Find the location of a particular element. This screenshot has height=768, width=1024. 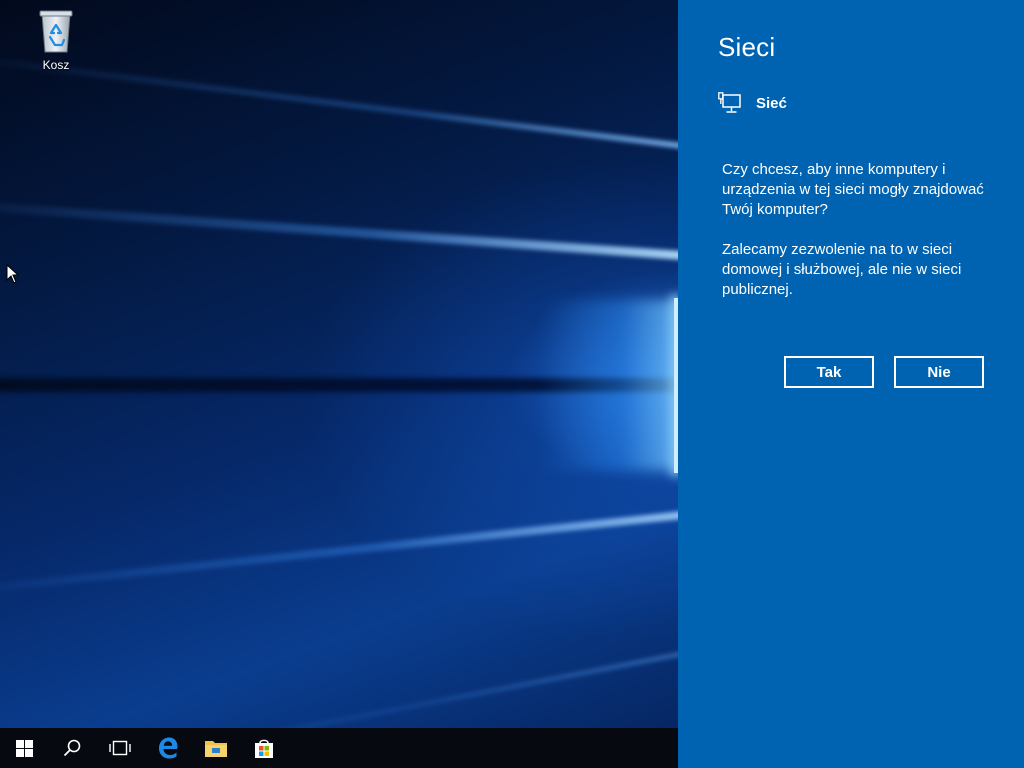

mouse-cursor-icon is located at coordinates (13, 274).